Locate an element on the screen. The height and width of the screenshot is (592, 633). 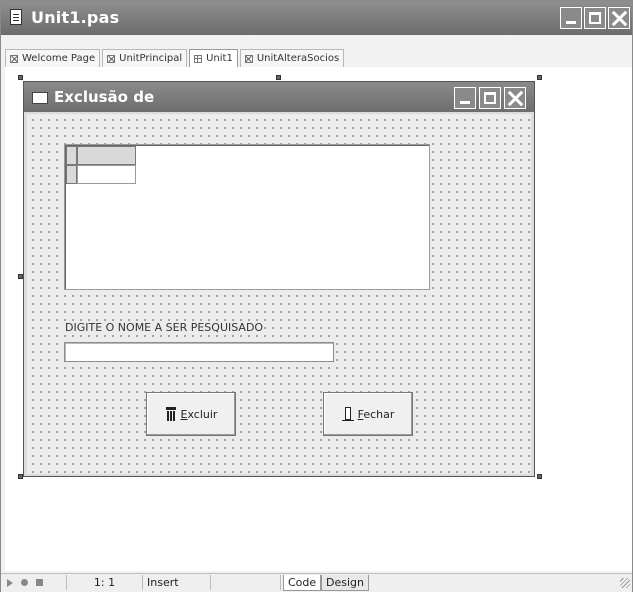
document-icon is located at coordinates (16, 17).